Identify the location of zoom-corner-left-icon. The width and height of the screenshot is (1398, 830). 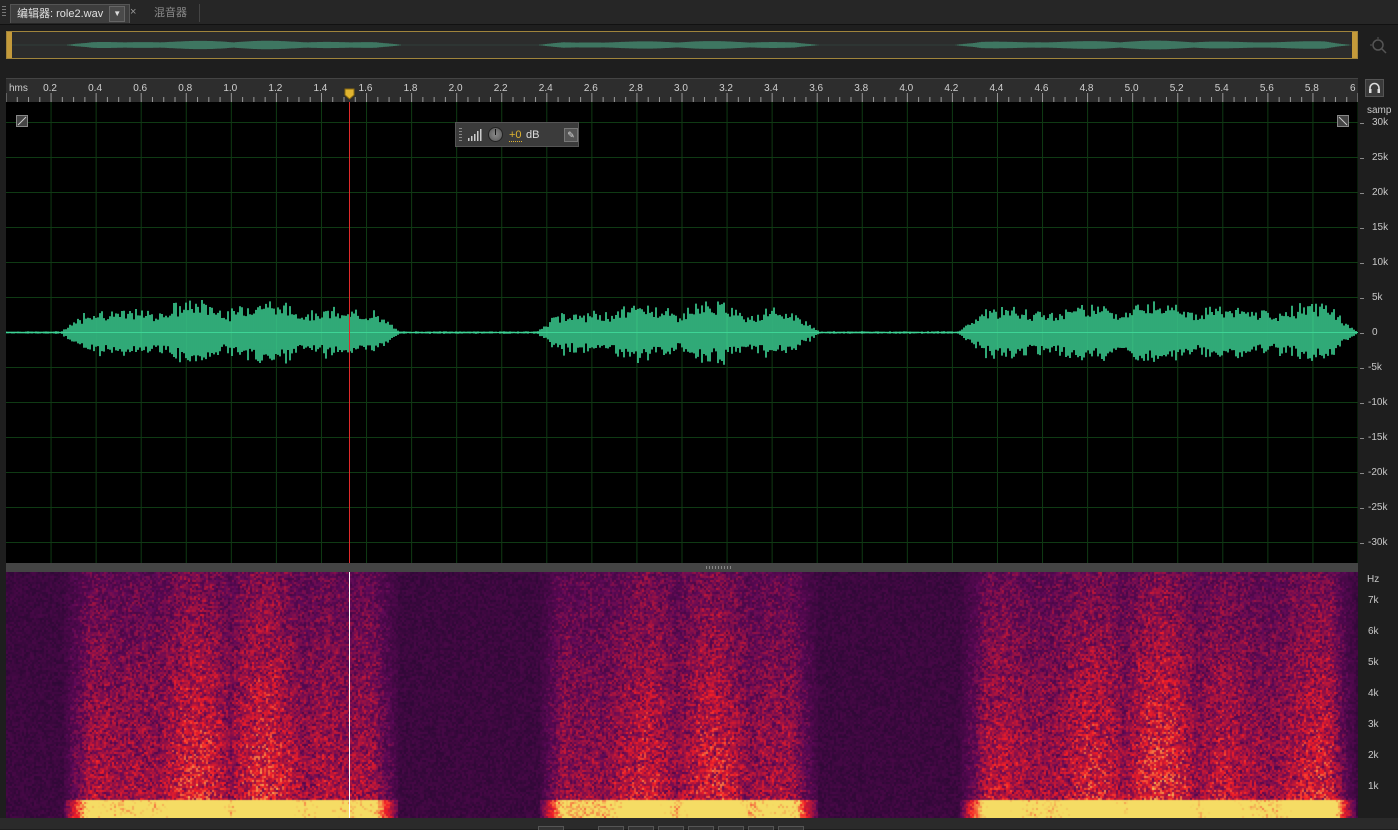
(22, 121).